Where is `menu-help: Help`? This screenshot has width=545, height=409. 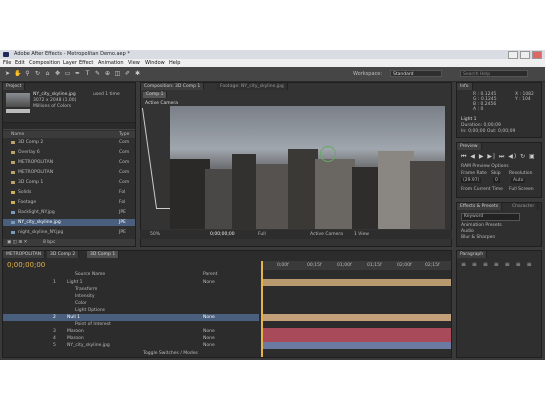 menu-help: Help is located at coordinates (174, 63).